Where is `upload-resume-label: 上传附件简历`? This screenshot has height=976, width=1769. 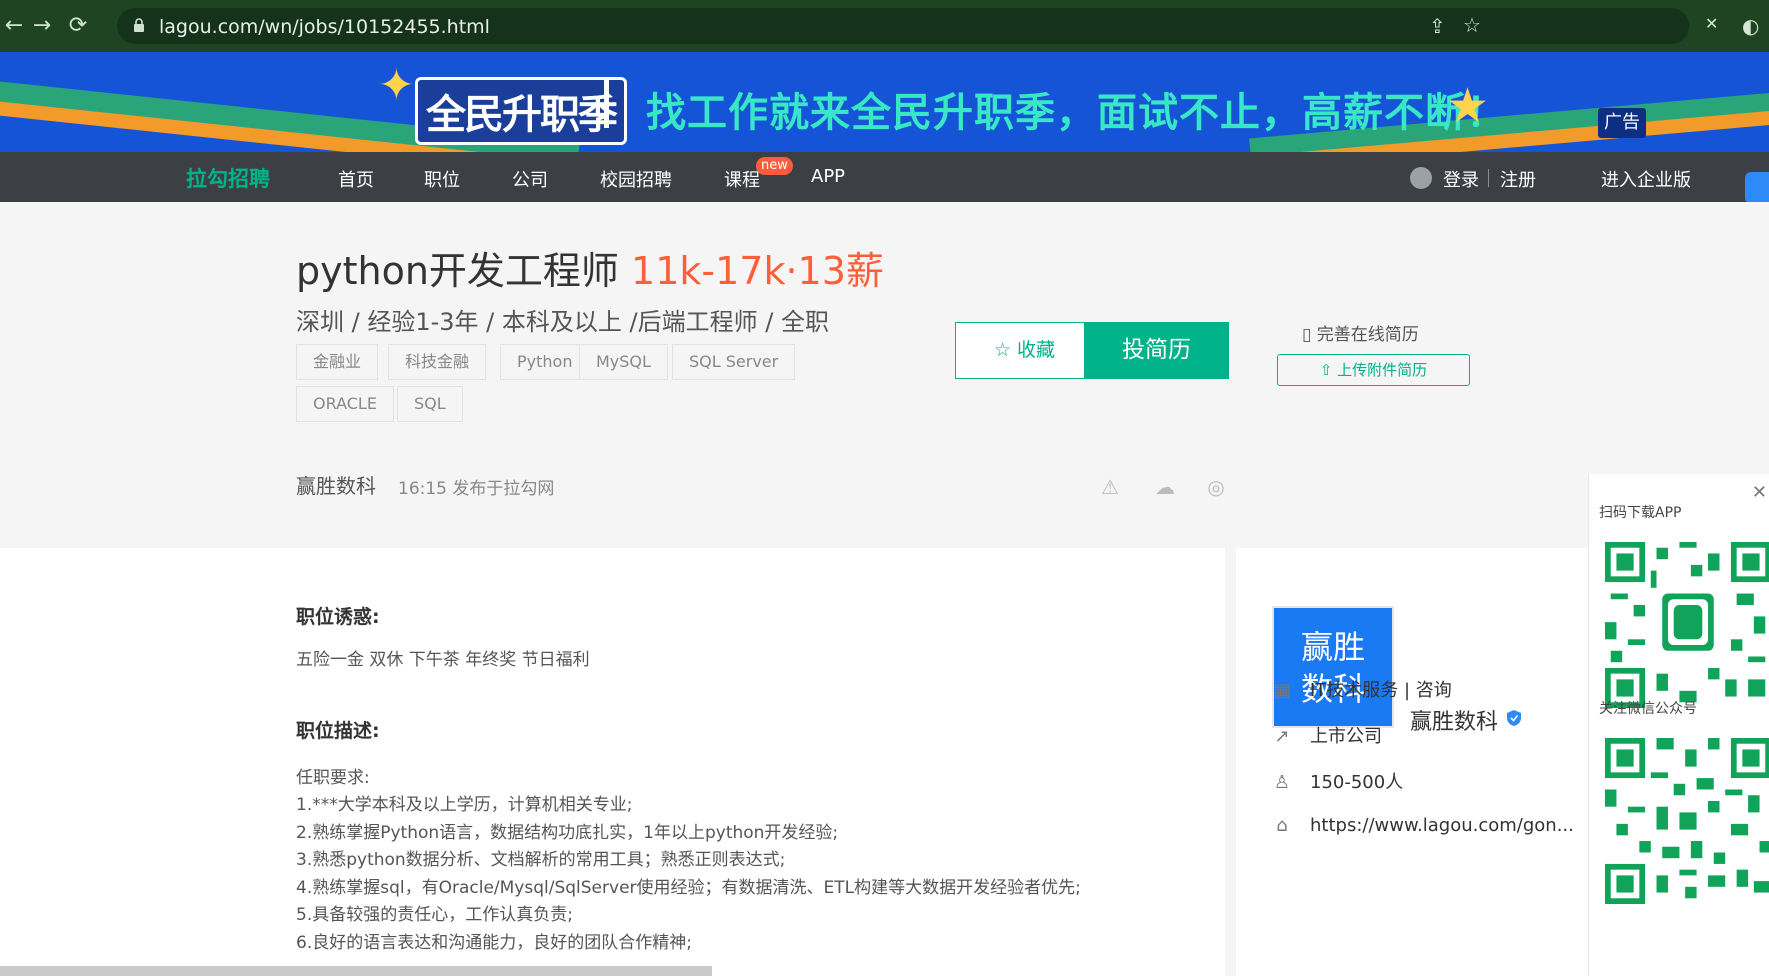
upload-resume-label: 上传附件简历 is located at coordinates (1382, 370).